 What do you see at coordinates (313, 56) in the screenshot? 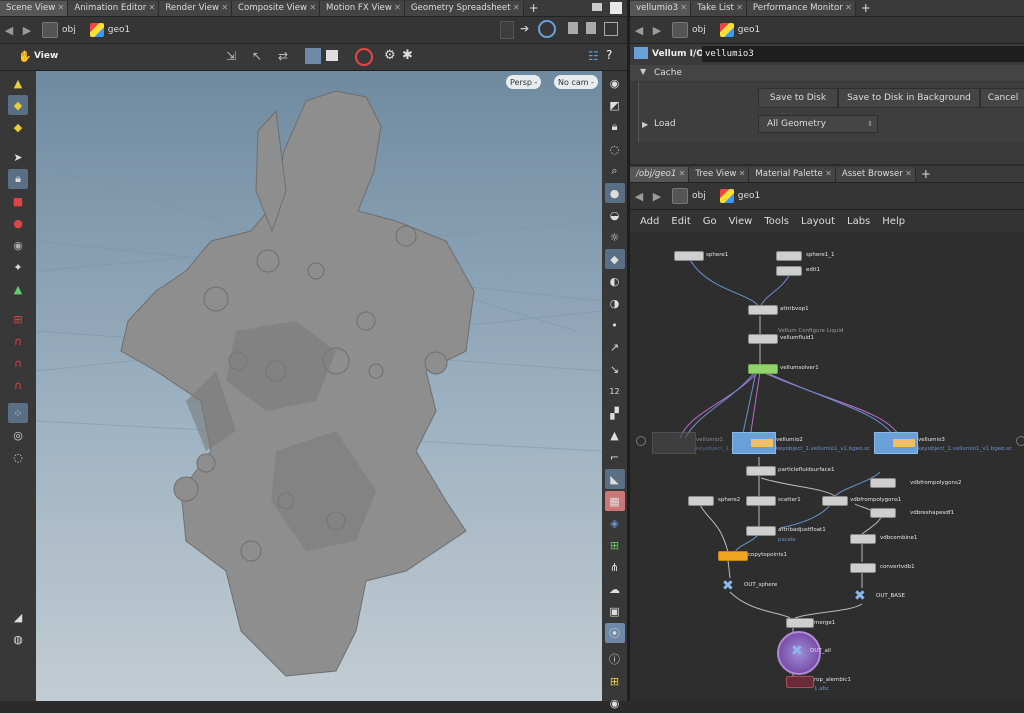
I see `display-icon` at bounding box center [313, 56].